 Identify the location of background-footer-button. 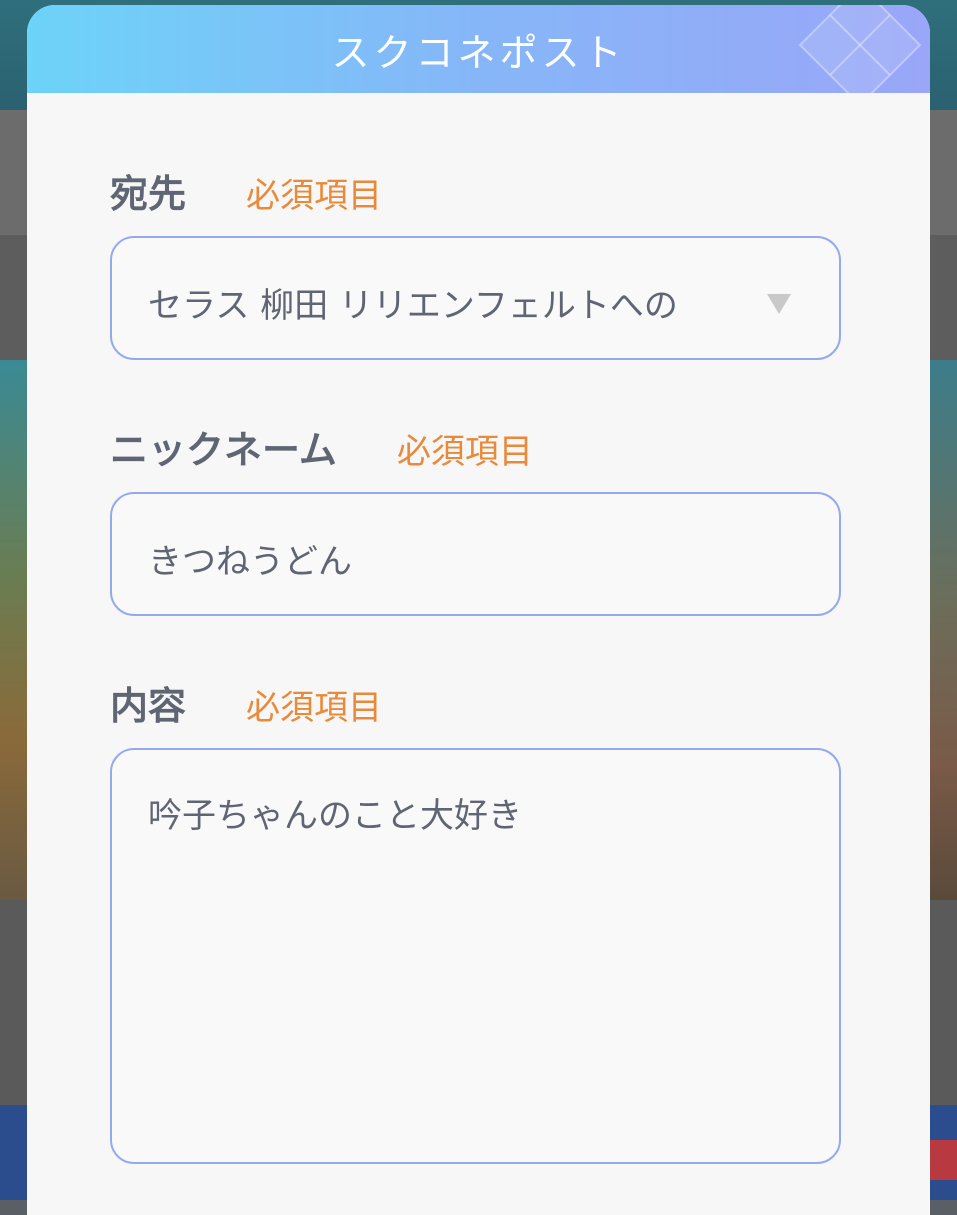
(942, 1160).